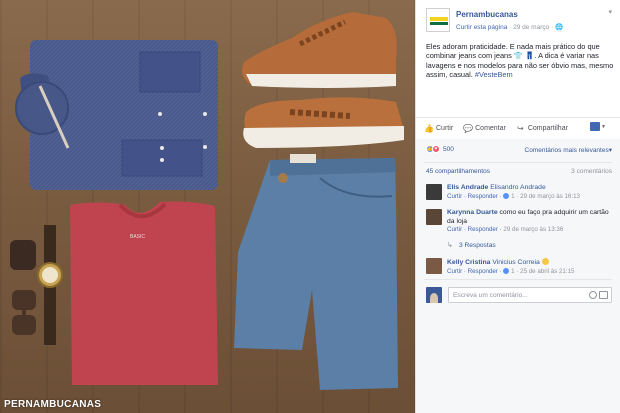 The height and width of the screenshot is (413, 620). I want to click on page-avatar-icon, so click(595, 126).